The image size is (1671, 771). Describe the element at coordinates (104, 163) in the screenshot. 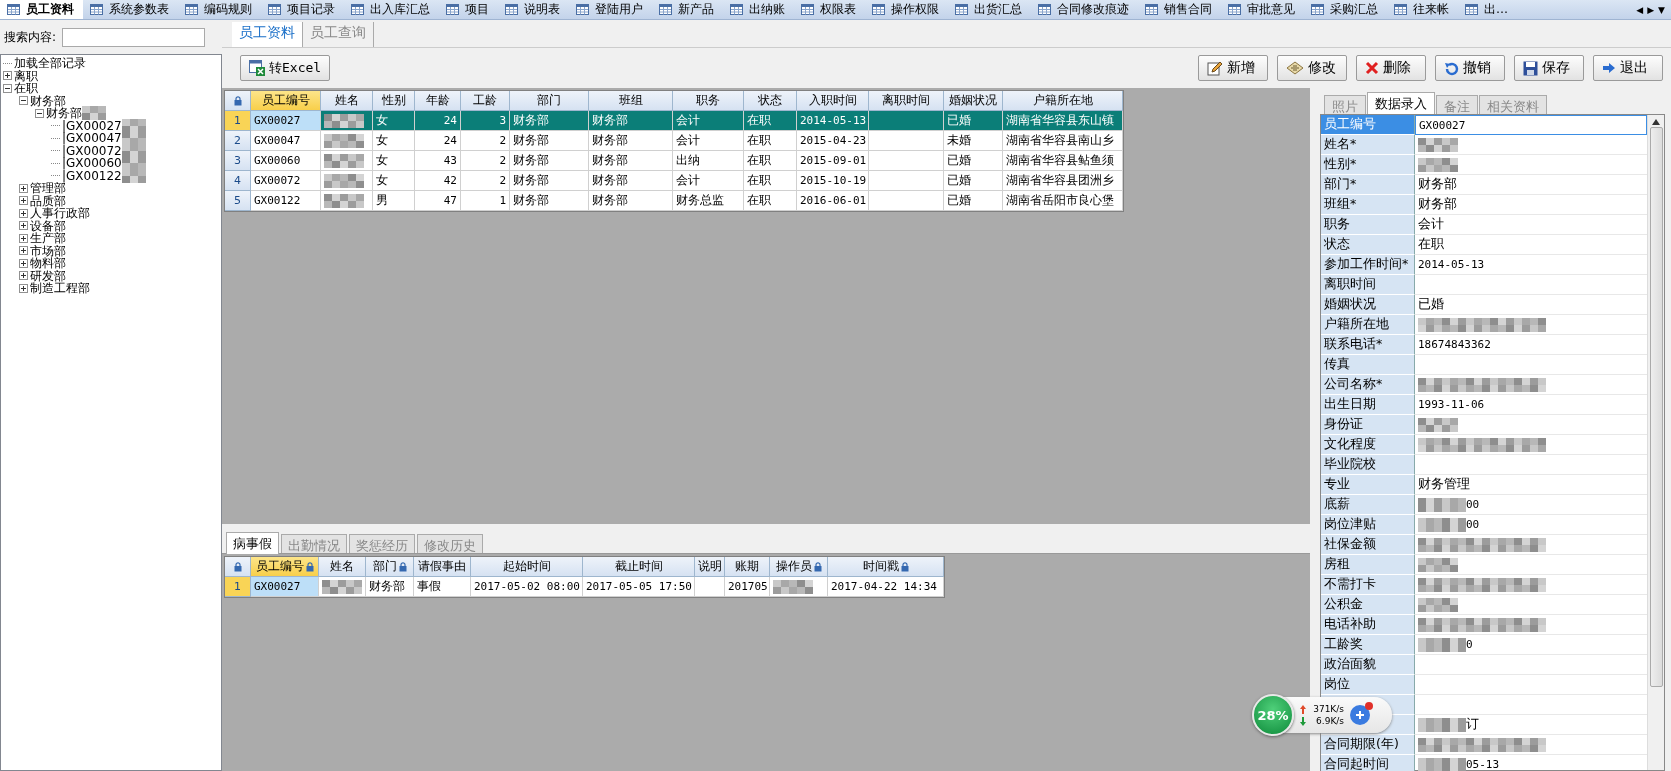

I see `tree-item: |GX00060` at that location.